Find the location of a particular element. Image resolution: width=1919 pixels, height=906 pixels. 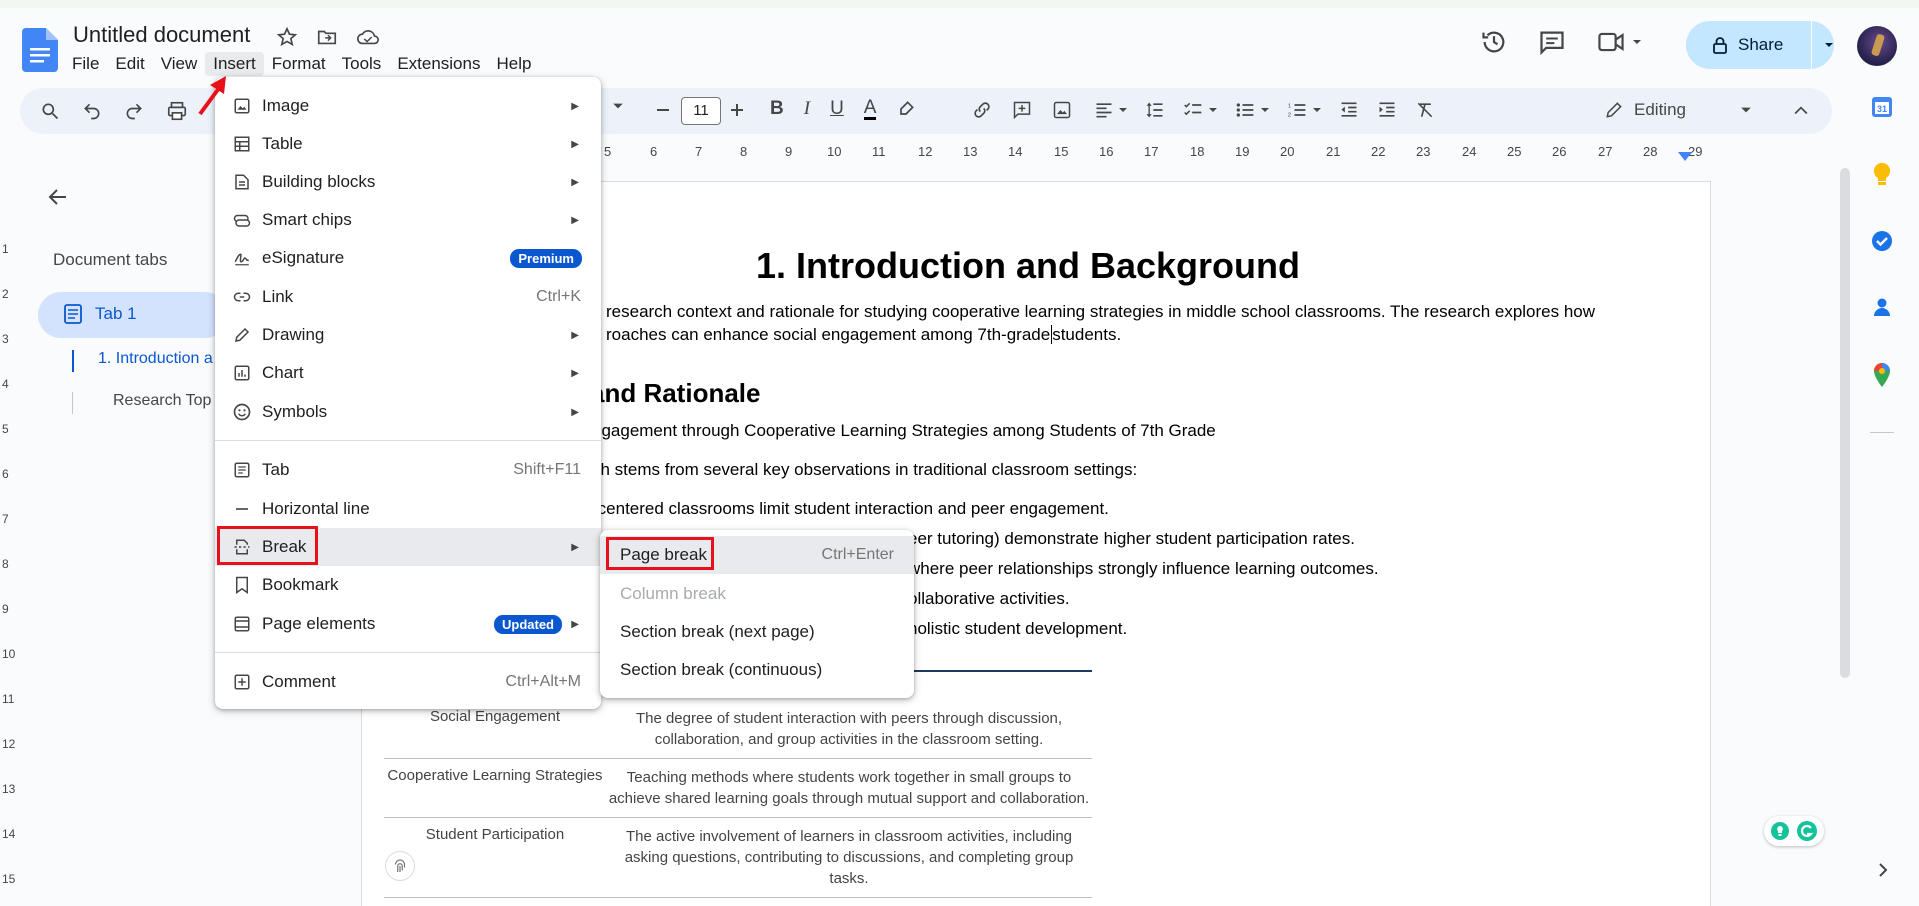

align-icon is located at coordinates (1111, 110).